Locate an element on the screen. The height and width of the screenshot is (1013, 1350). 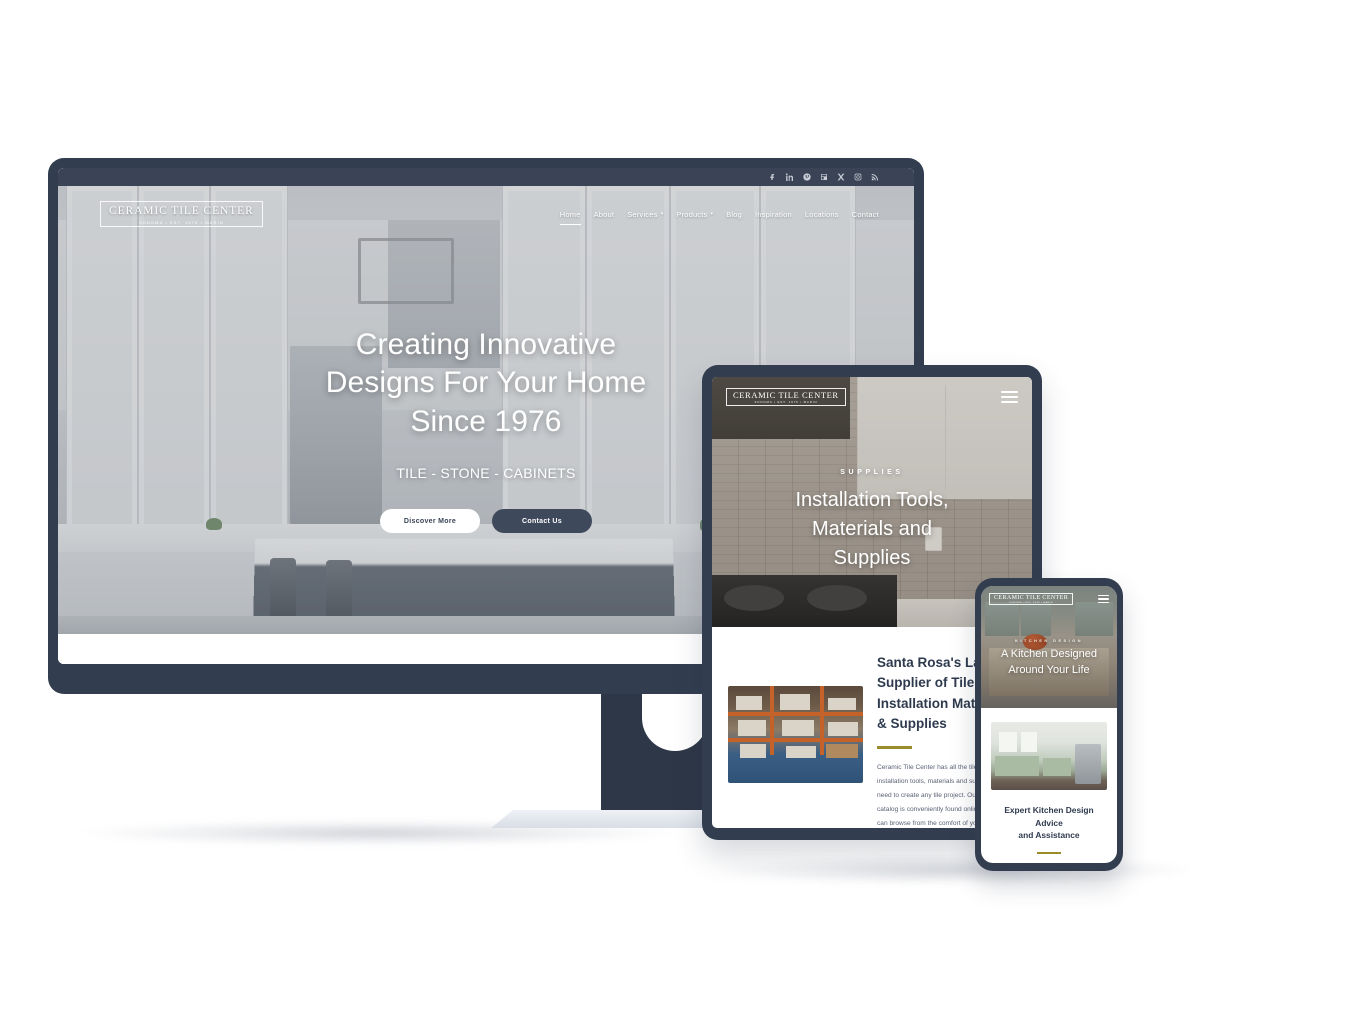
nav-label: Blog is located at coordinates (734, 214).